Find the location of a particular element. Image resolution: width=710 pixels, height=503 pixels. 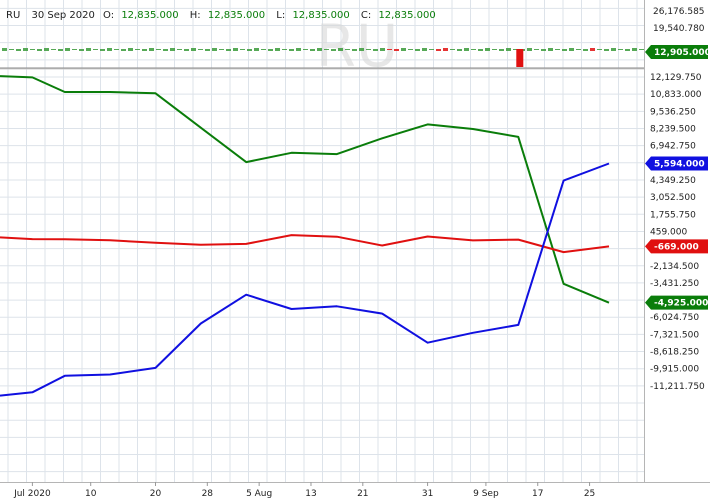

top-y-tick-label: 26,176.585 is located at coordinates (679, 12).